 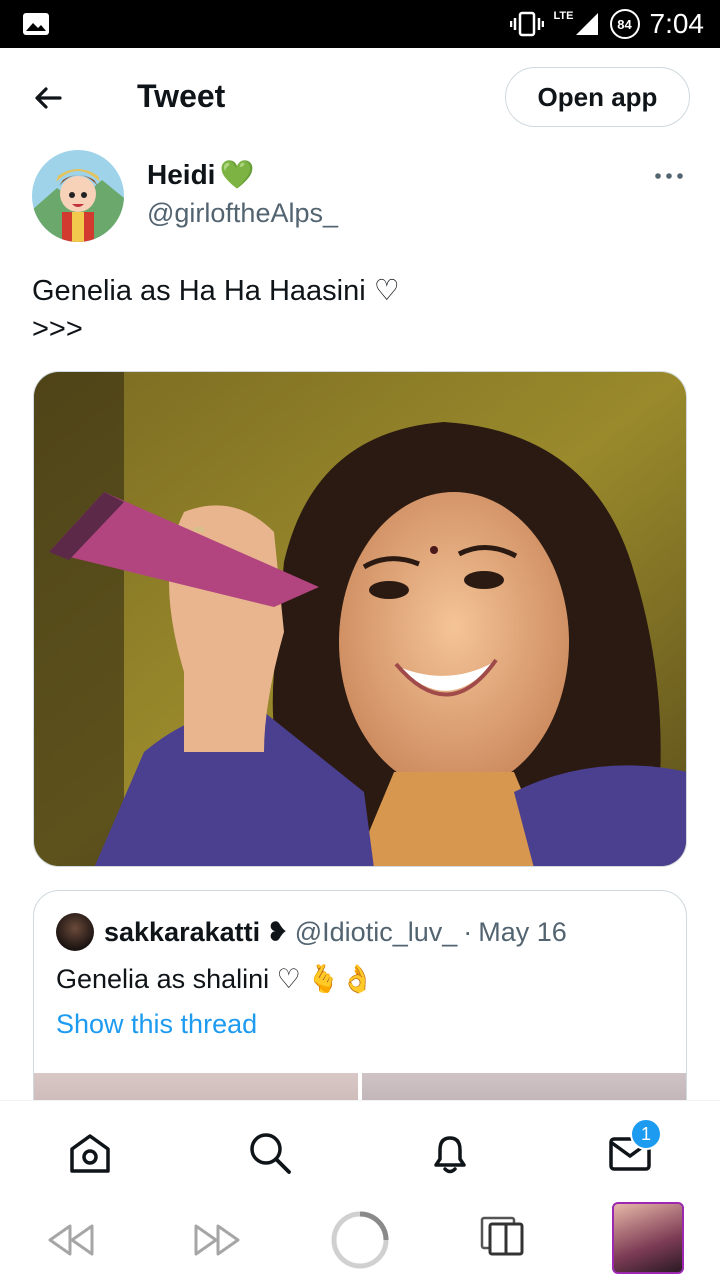 What do you see at coordinates (78, 196) in the screenshot?
I see `author-avatar` at bounding box center [78, 196].